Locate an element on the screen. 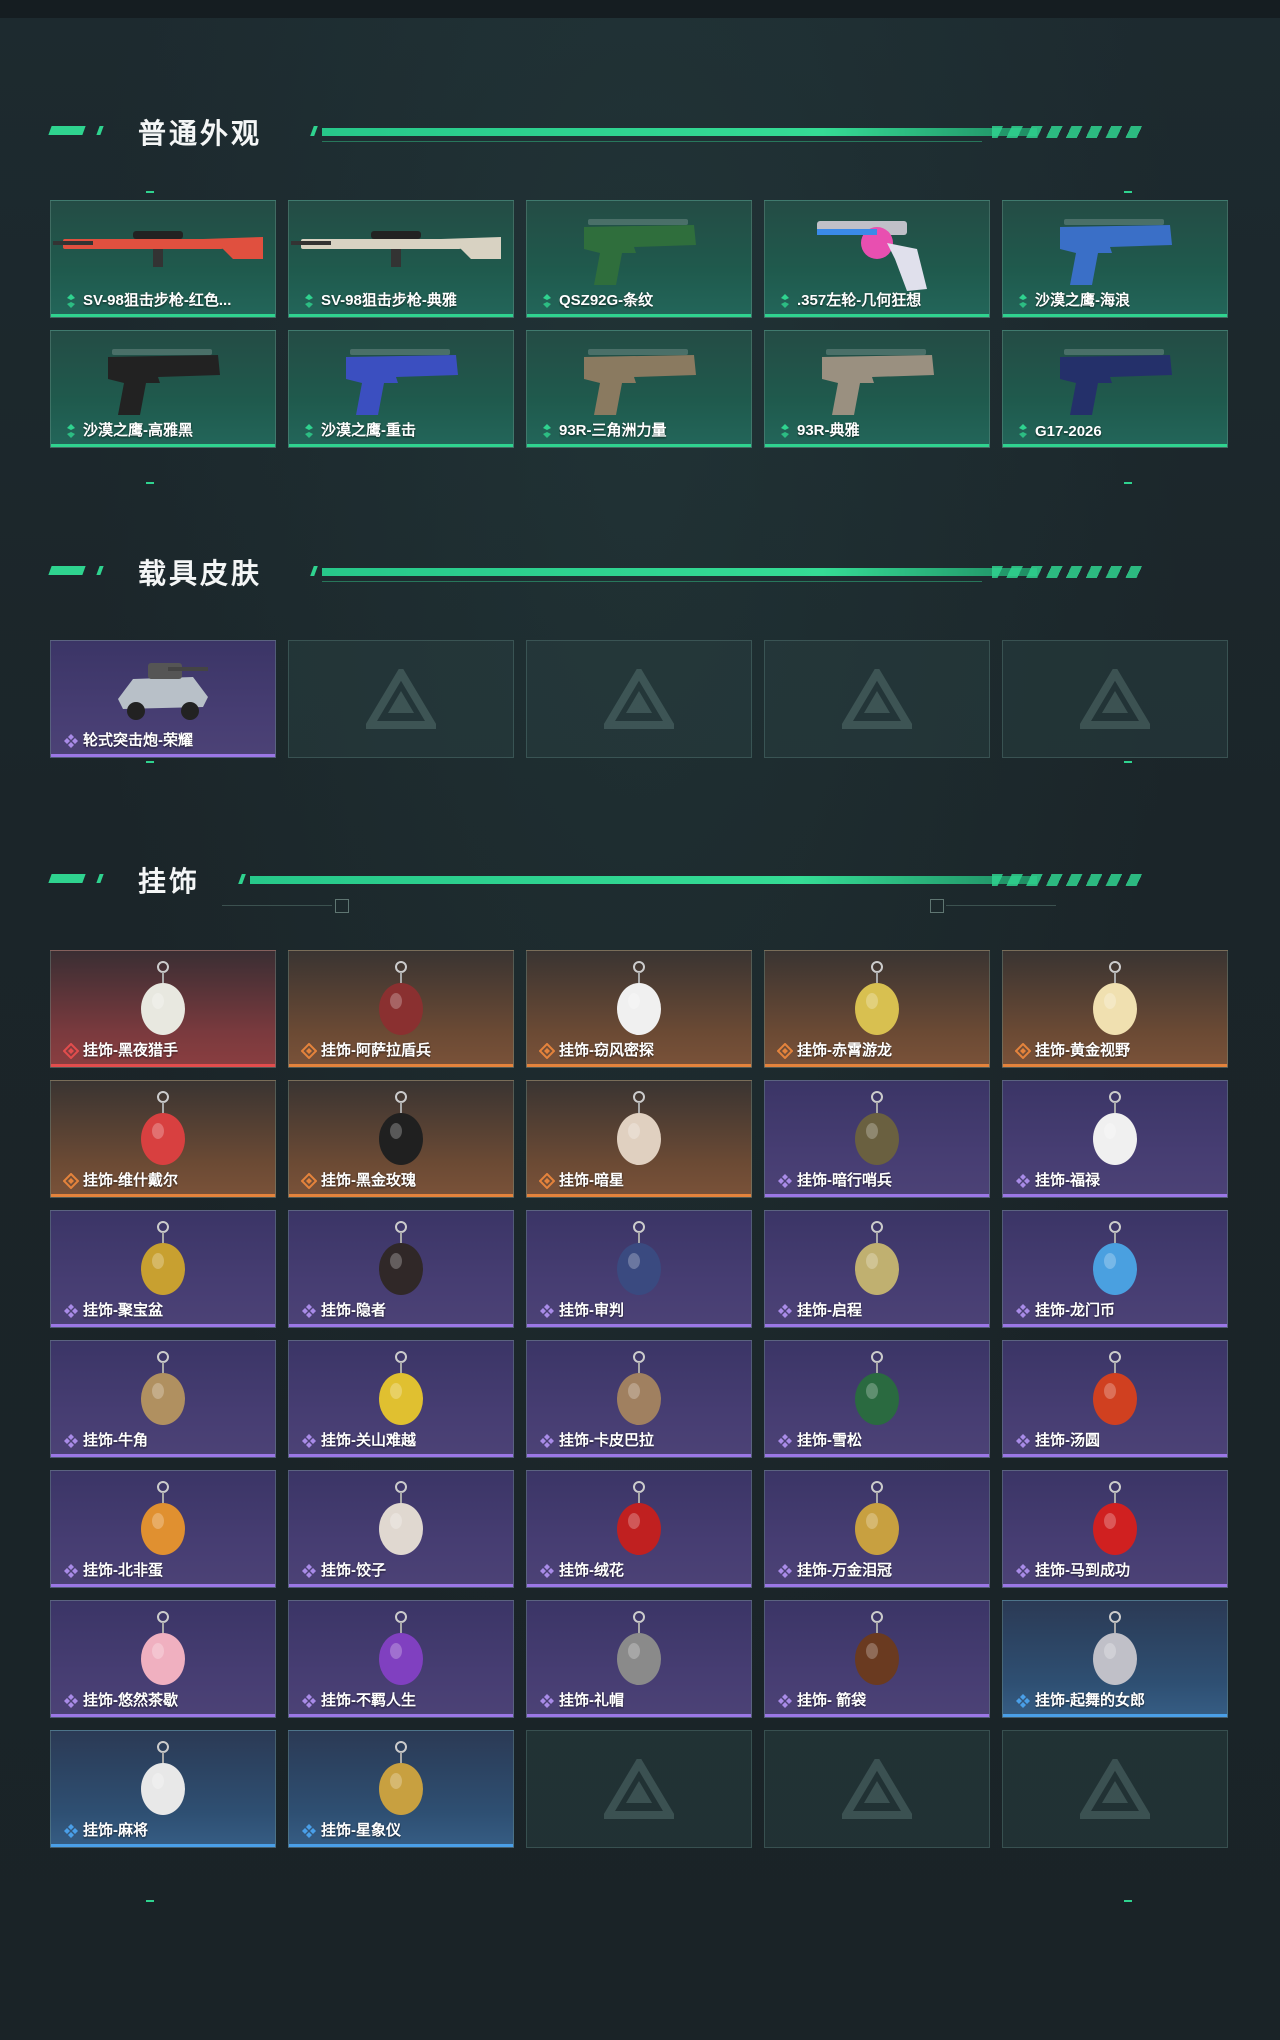 The image size is (1280, 2040). skins-item-card: G17-2026 is located at coordinates (1115, 389).